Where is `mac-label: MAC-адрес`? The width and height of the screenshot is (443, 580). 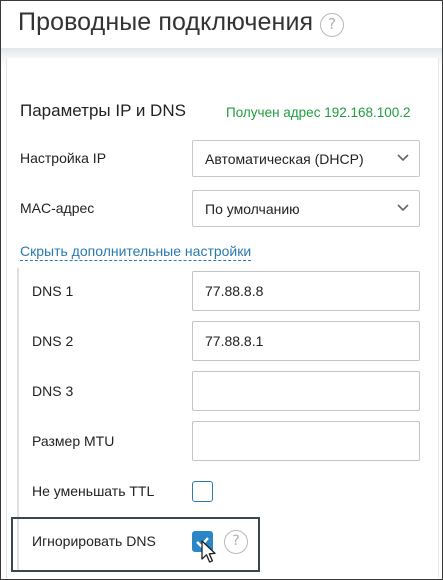
mac-label: MAC-адрес is located at coordinates (57, 208).